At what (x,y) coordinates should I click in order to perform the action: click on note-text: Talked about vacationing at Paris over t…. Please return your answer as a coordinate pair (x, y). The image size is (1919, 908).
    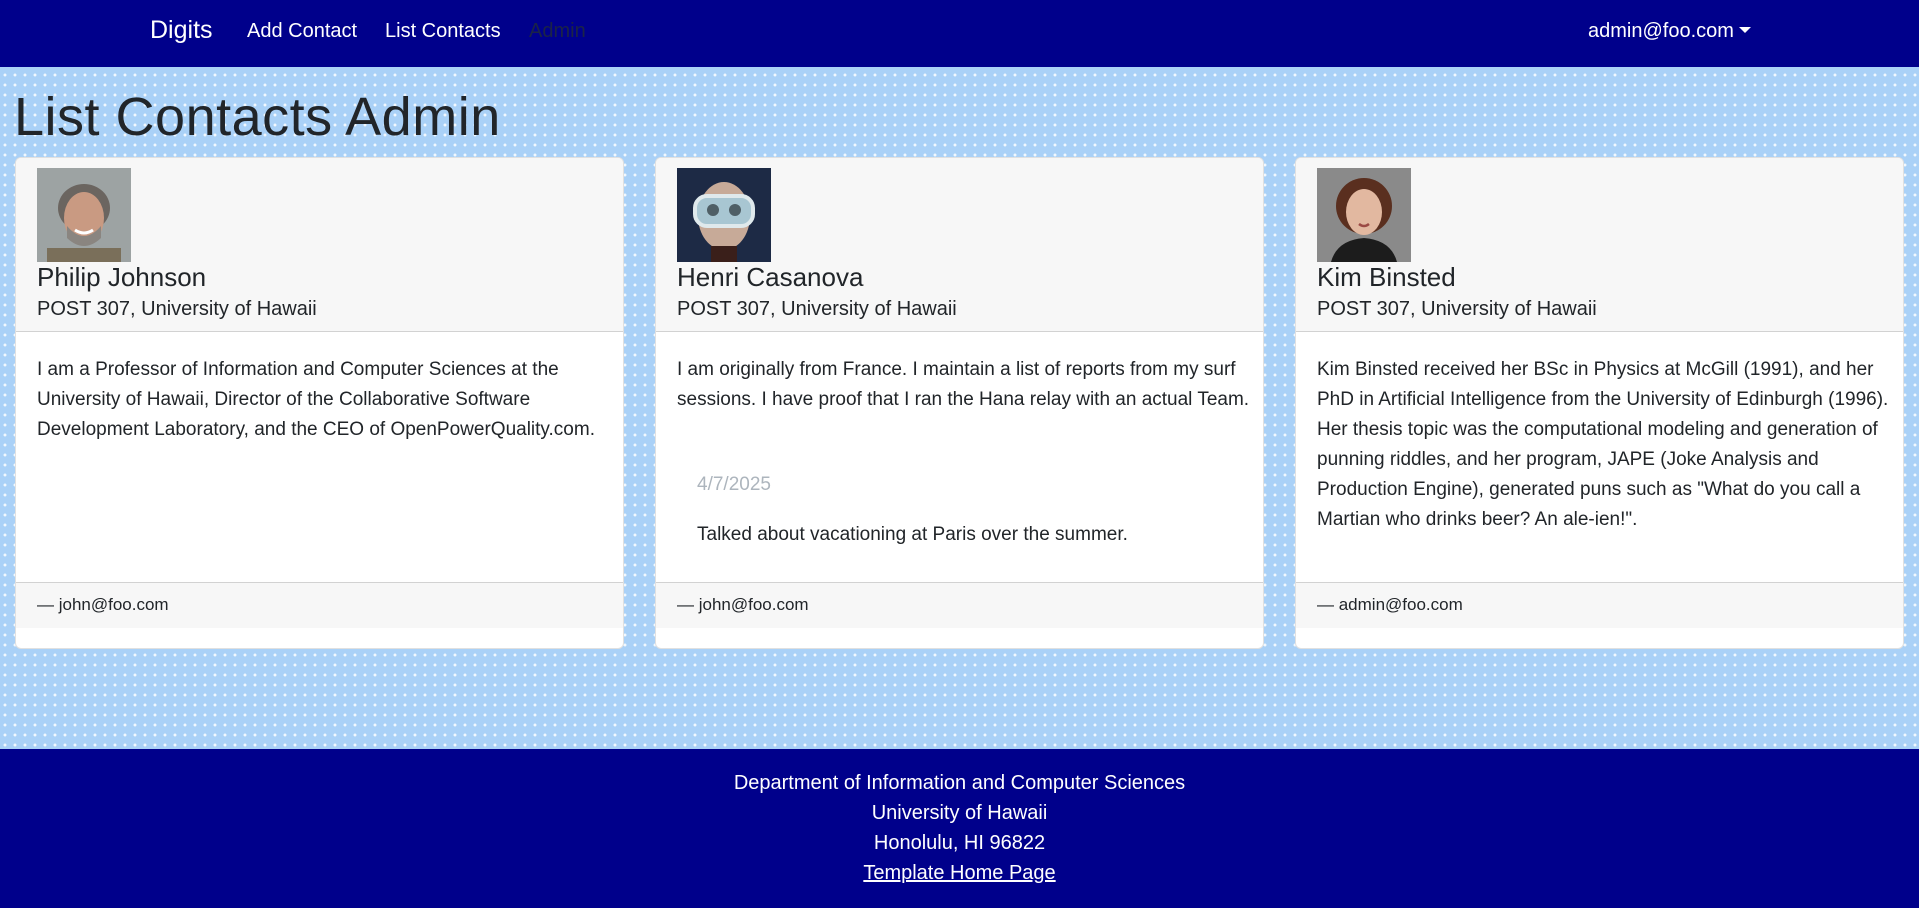
    Looking at the image, I should click on (912, 534).